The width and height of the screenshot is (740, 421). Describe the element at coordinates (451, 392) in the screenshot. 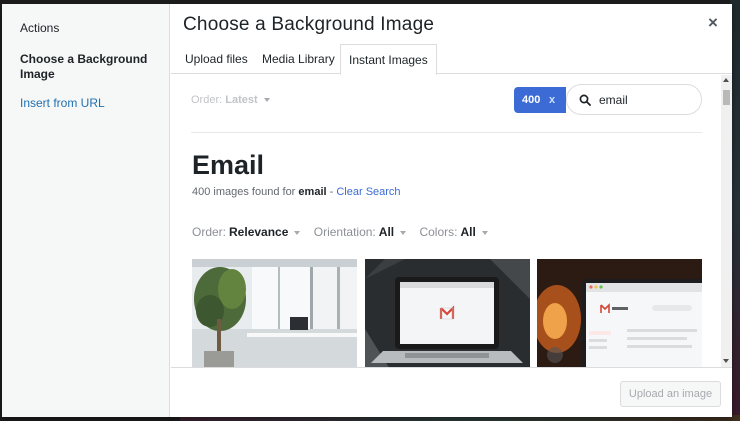

I see `modal-footer: Upload an image` at that location.